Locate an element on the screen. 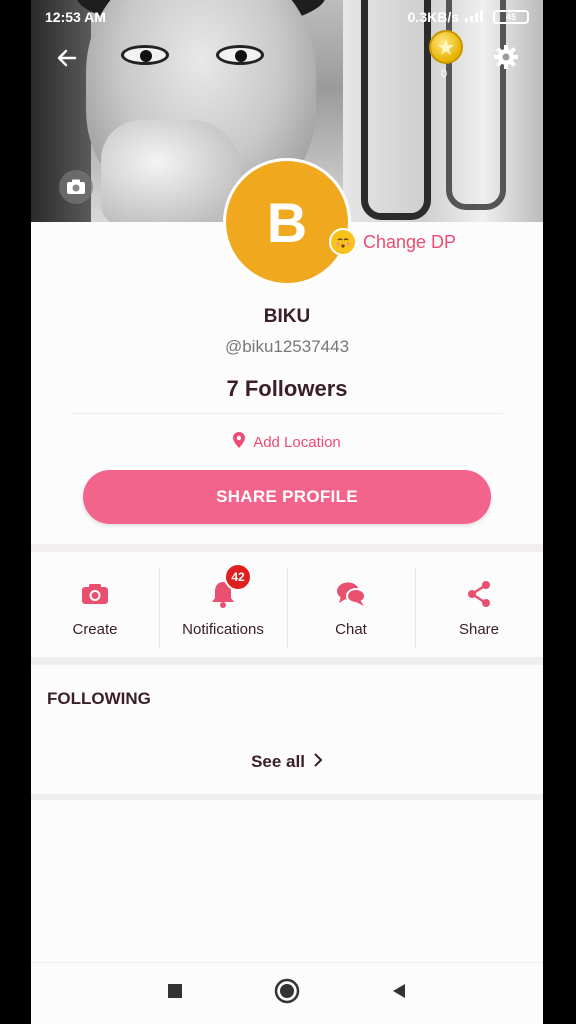  chat-icon is located at coordinates (351, 594).